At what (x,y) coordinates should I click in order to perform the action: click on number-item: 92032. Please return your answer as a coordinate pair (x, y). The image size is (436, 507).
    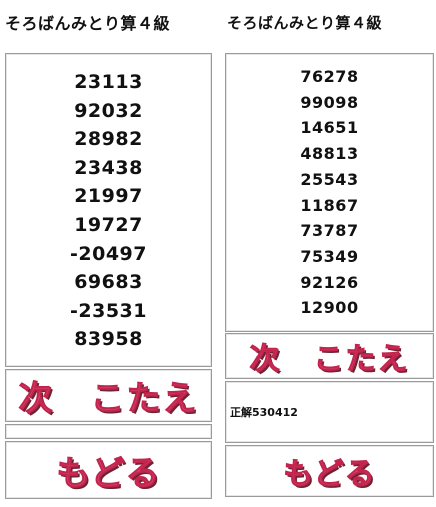
    Looking at the image, I should click on (108, 110).